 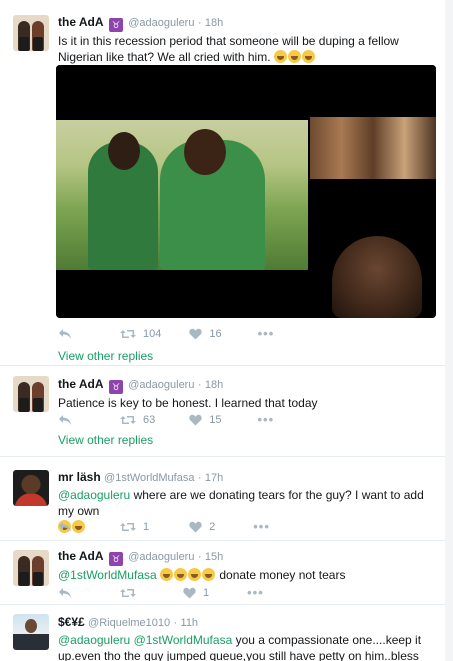 I want to click on handle: @Riquelme1010, so click(x=129, y=623).